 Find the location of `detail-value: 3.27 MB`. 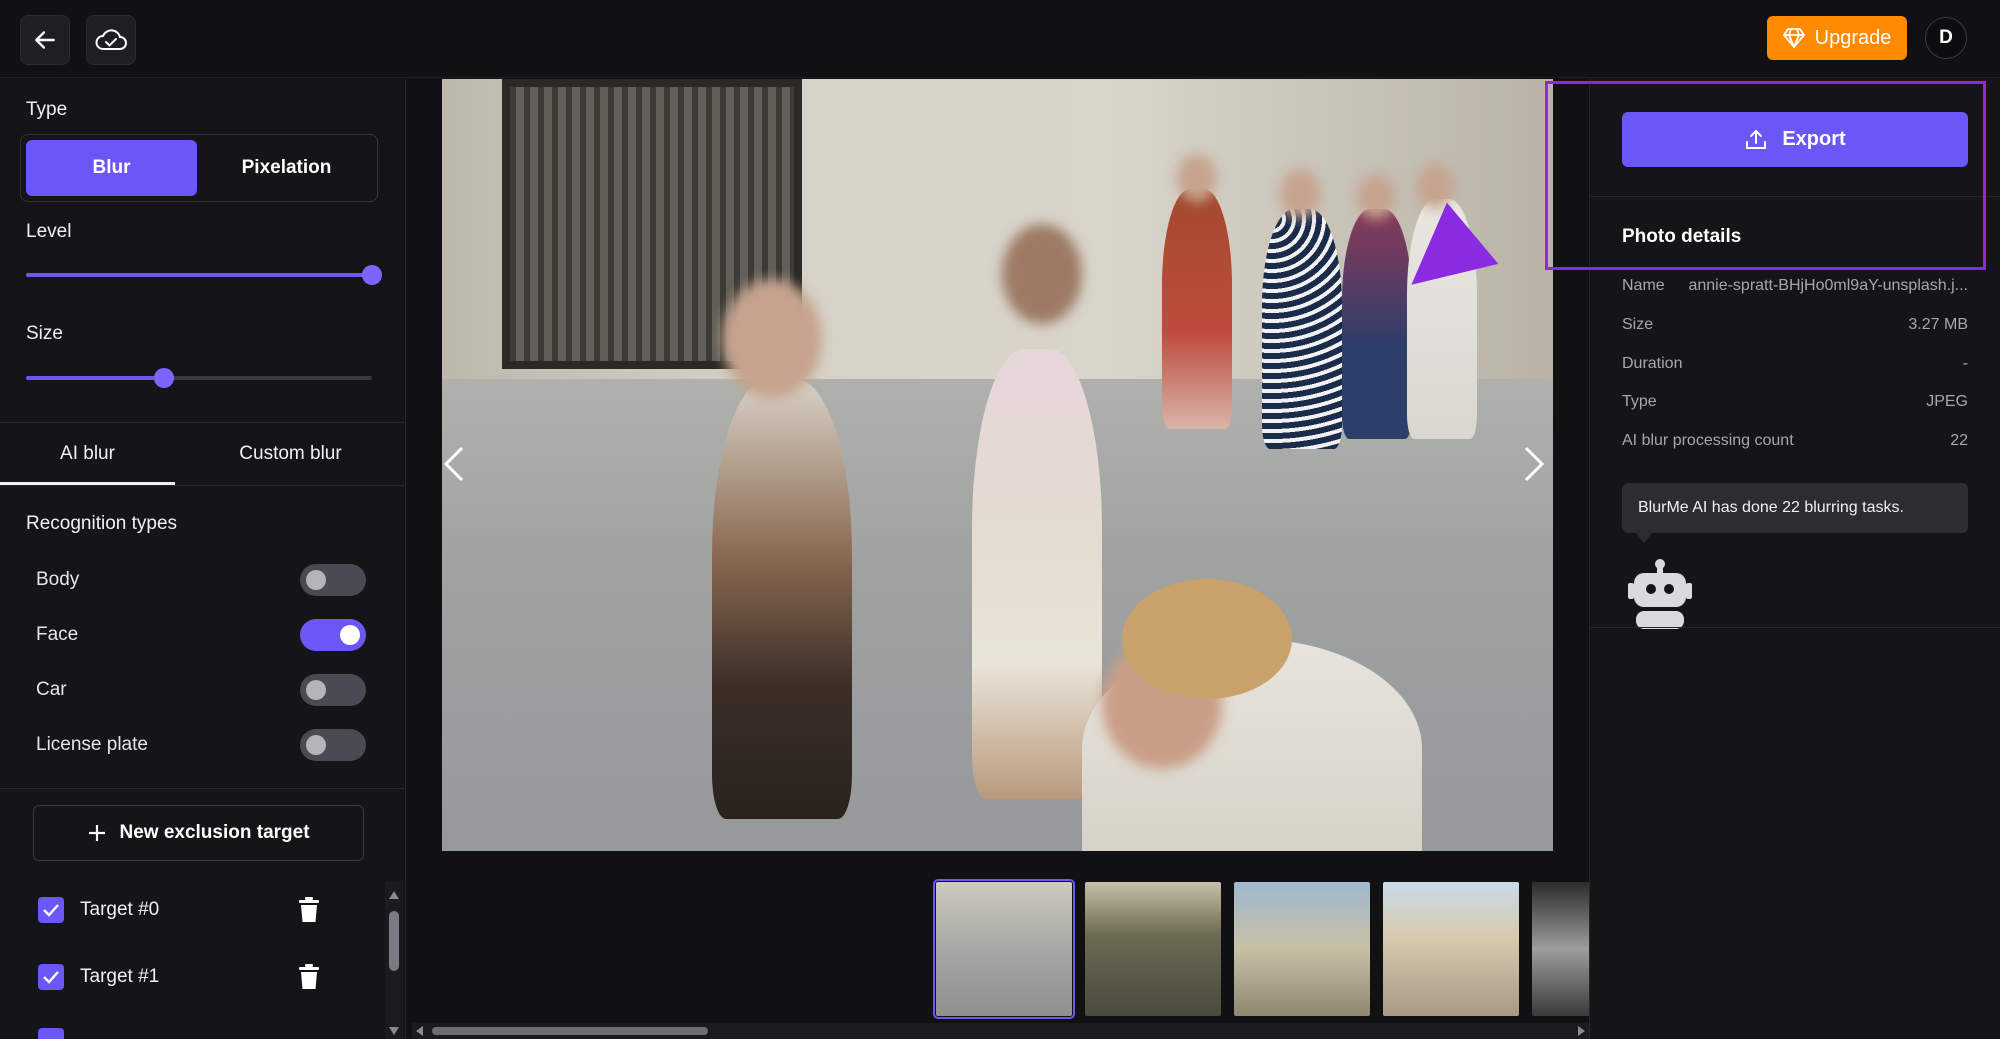

detail-value: 3.27 MB is located at coordinates (1938, 324).